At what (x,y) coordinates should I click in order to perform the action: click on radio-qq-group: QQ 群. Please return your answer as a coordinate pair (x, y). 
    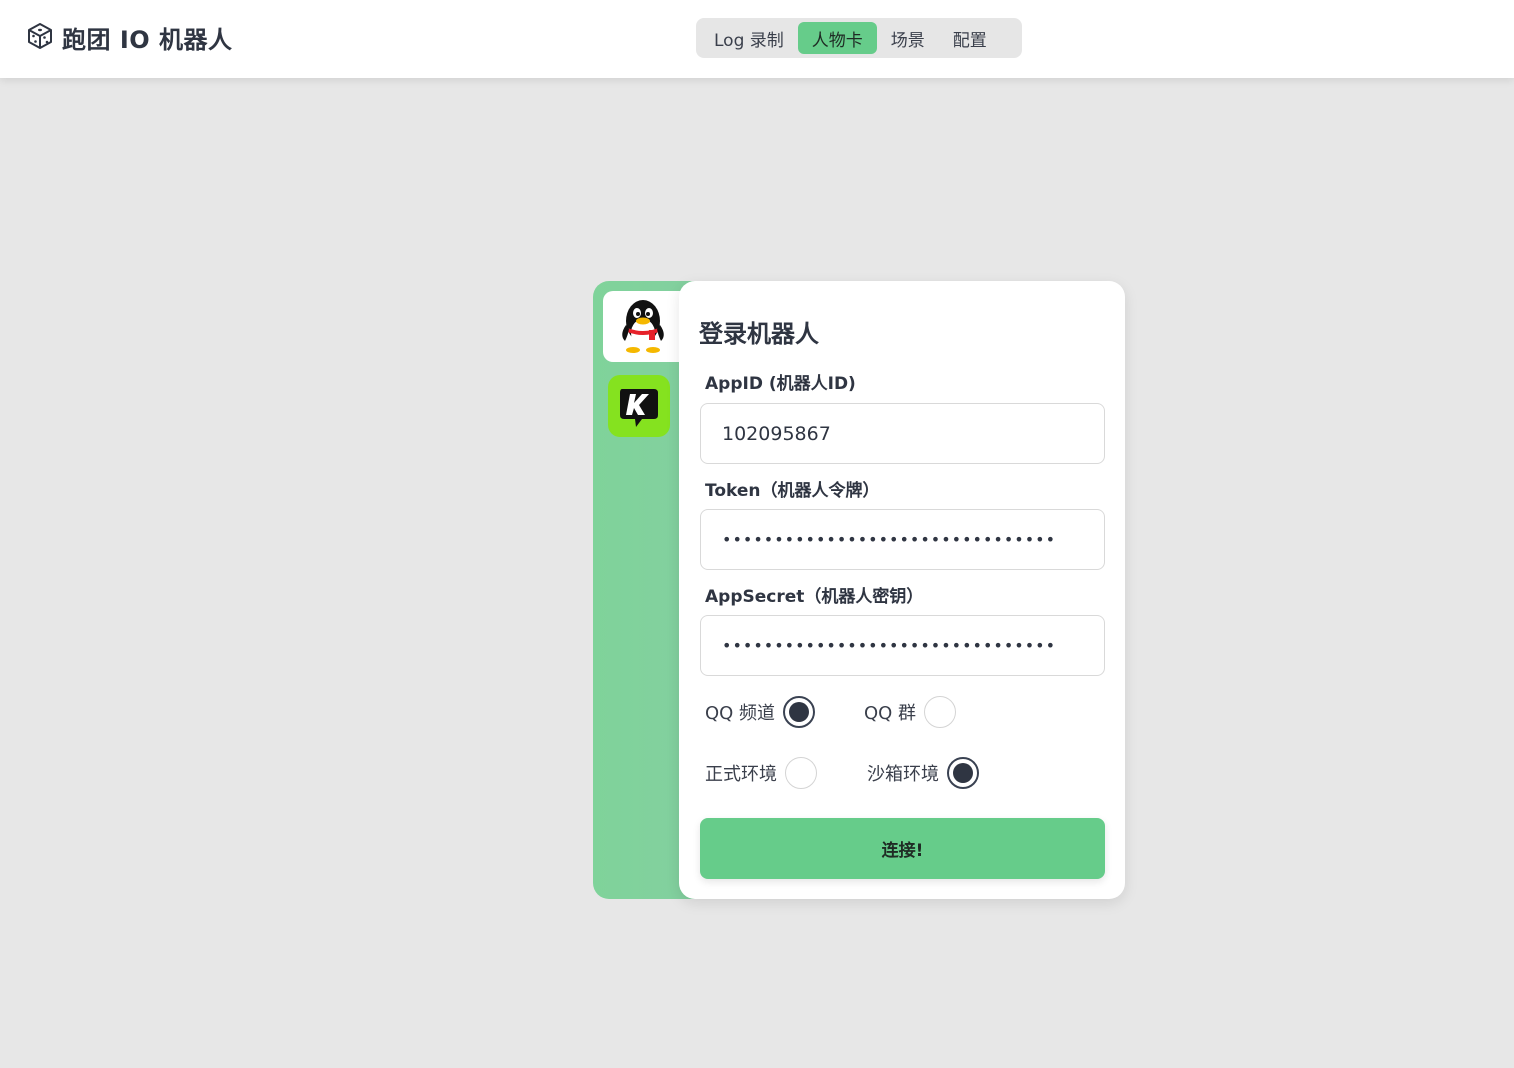
    Looking at the image, I should click on (910, 712).